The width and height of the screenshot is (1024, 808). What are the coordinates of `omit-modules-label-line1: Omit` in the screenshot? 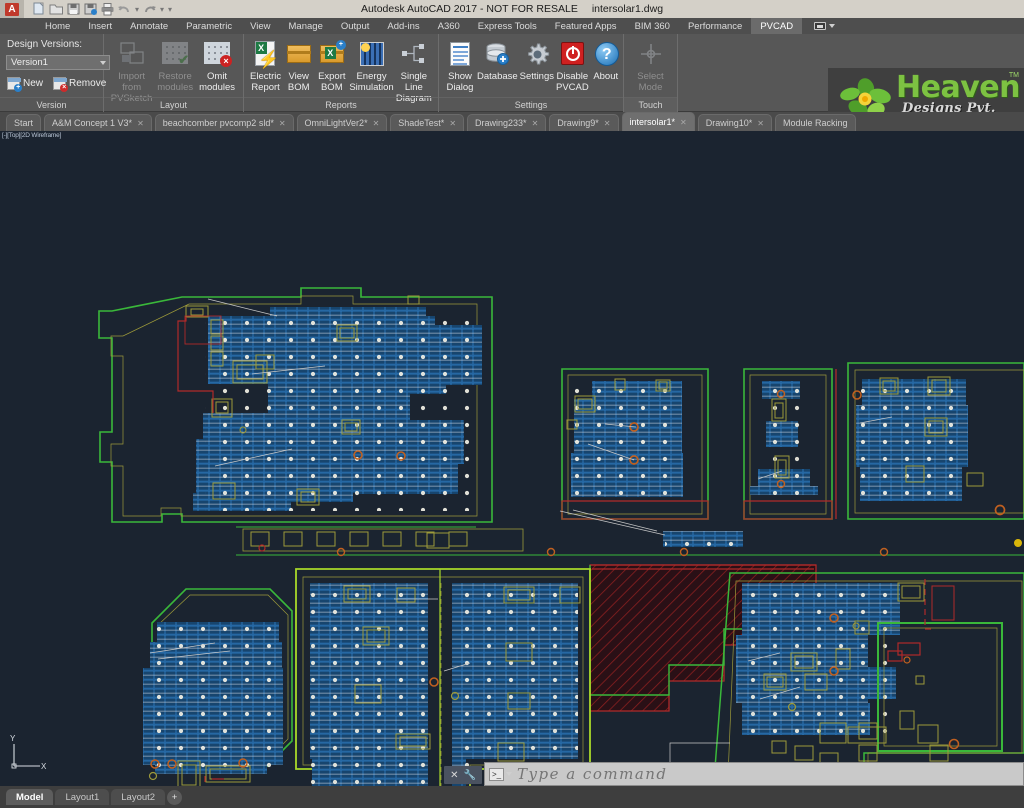 It's located at (217, 76).